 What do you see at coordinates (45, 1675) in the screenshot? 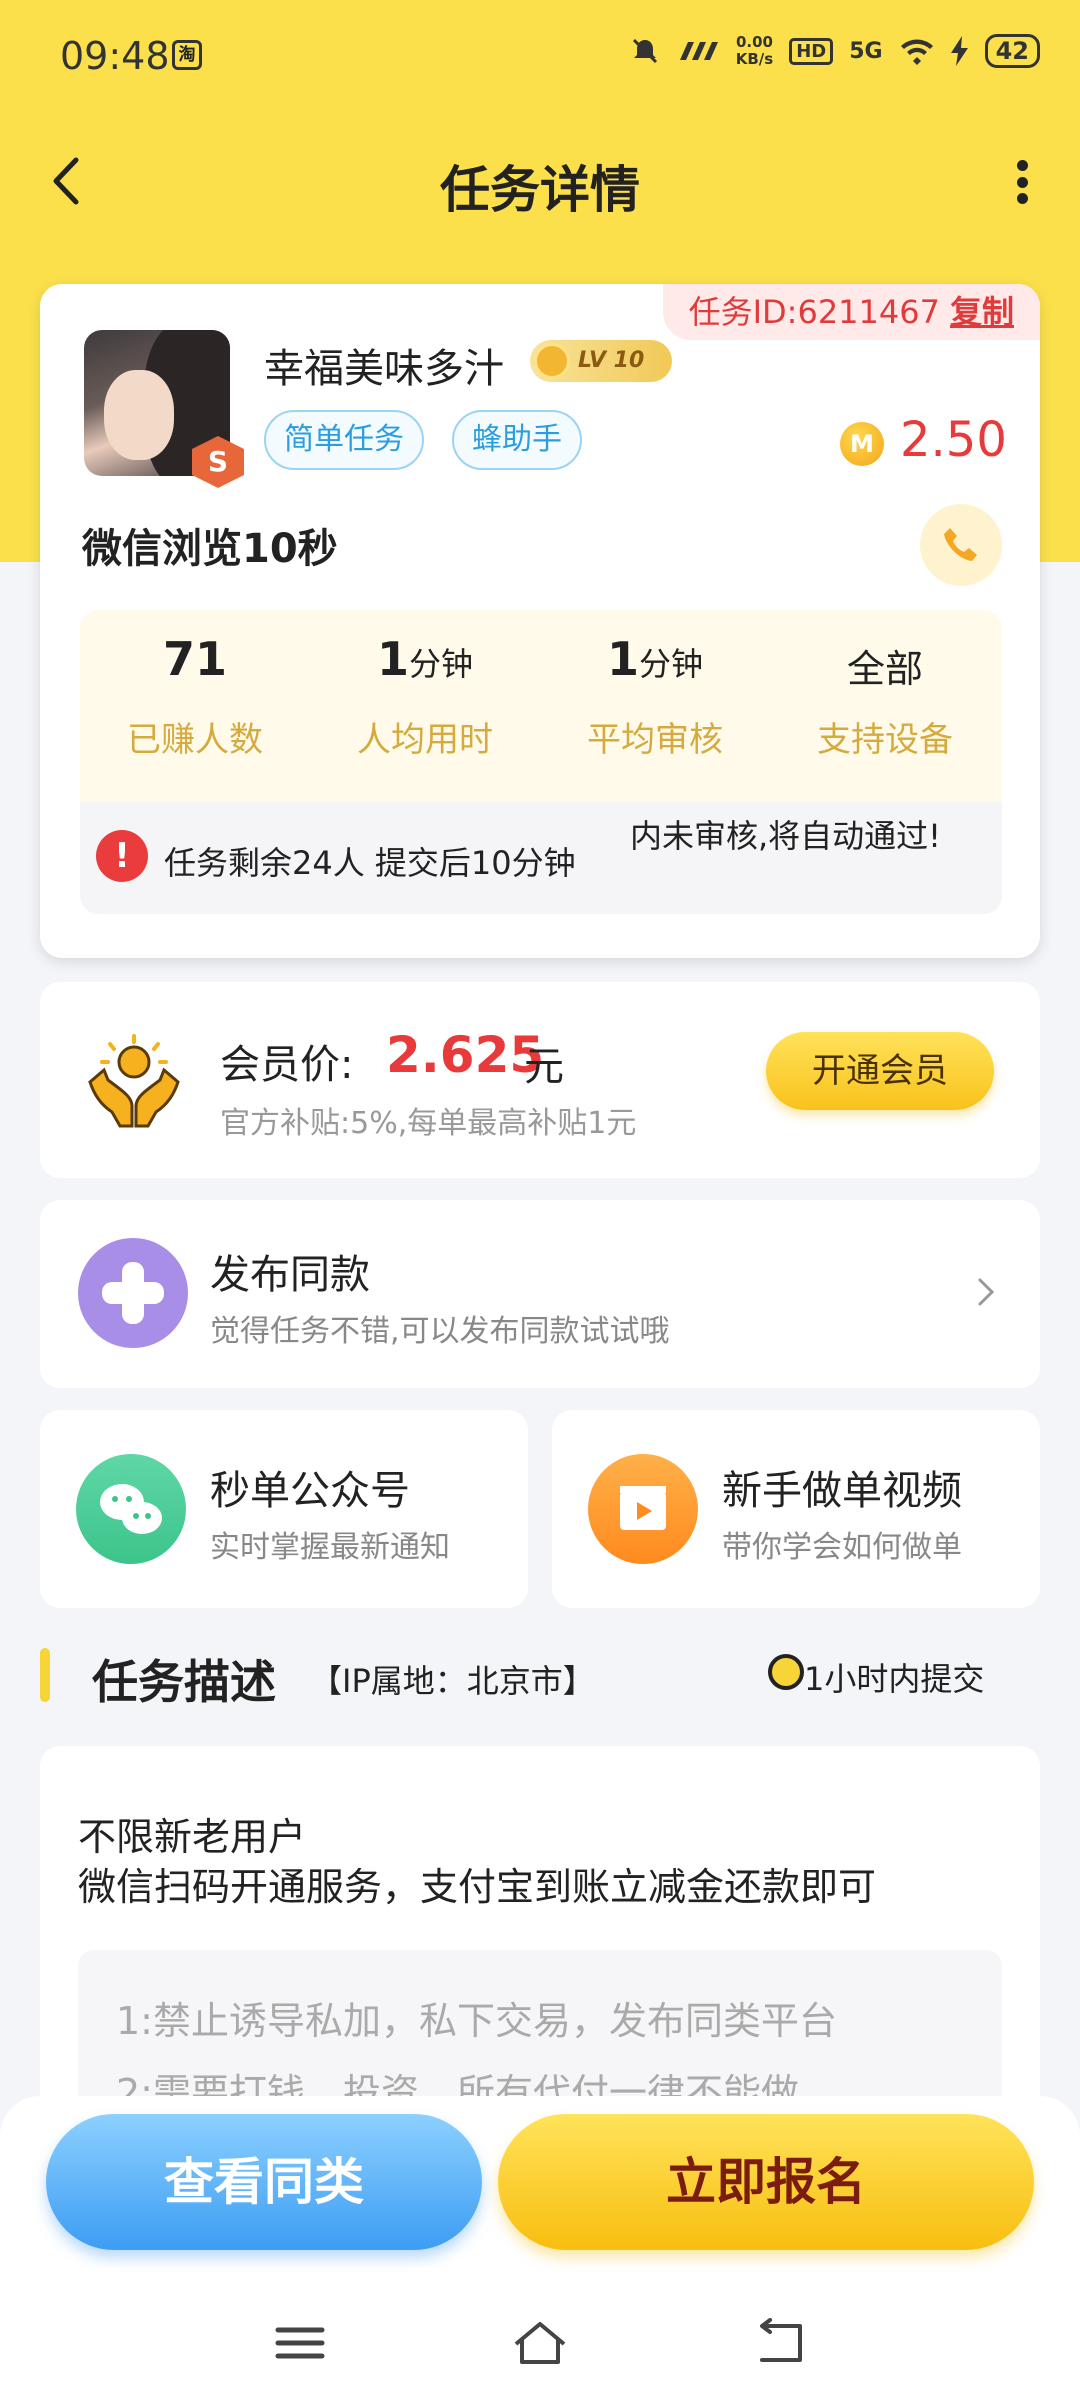
I see `section-accent-bar` at bounding box center [45, 1675].